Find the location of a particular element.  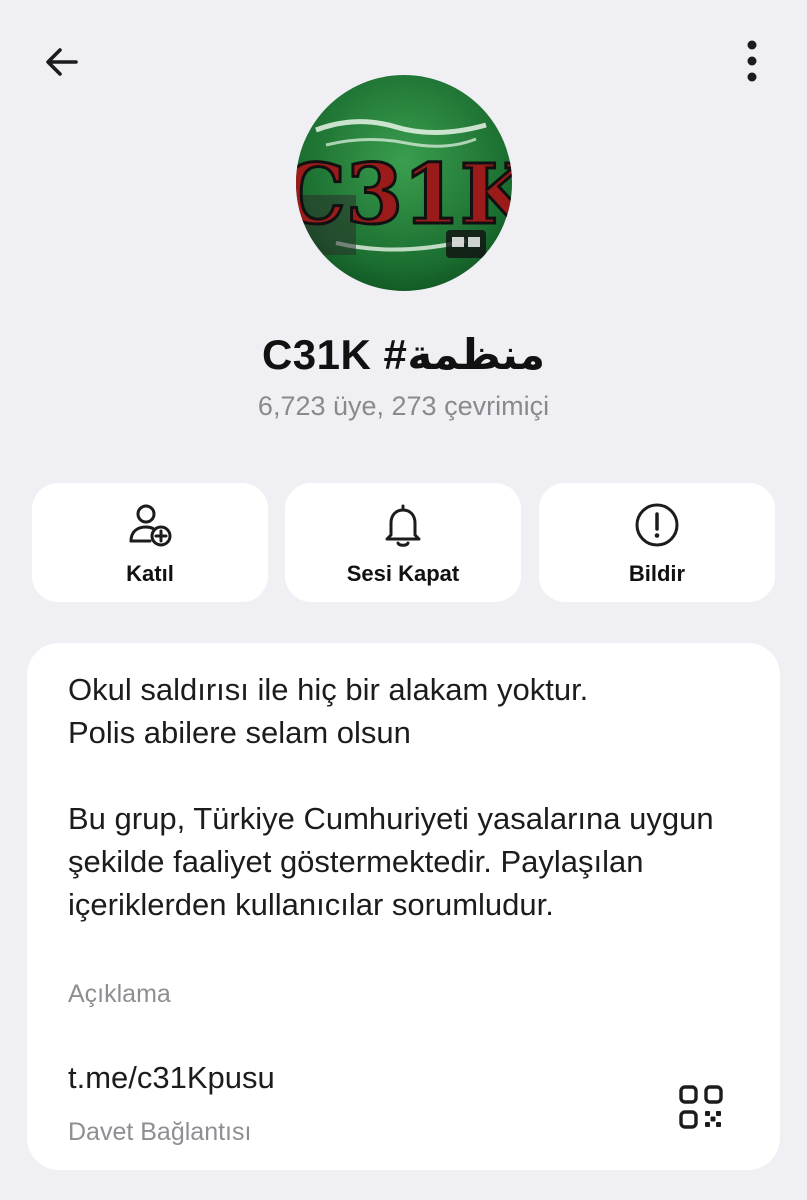

mute-label: Sesi Kapat is located at coordinates (403, 573).